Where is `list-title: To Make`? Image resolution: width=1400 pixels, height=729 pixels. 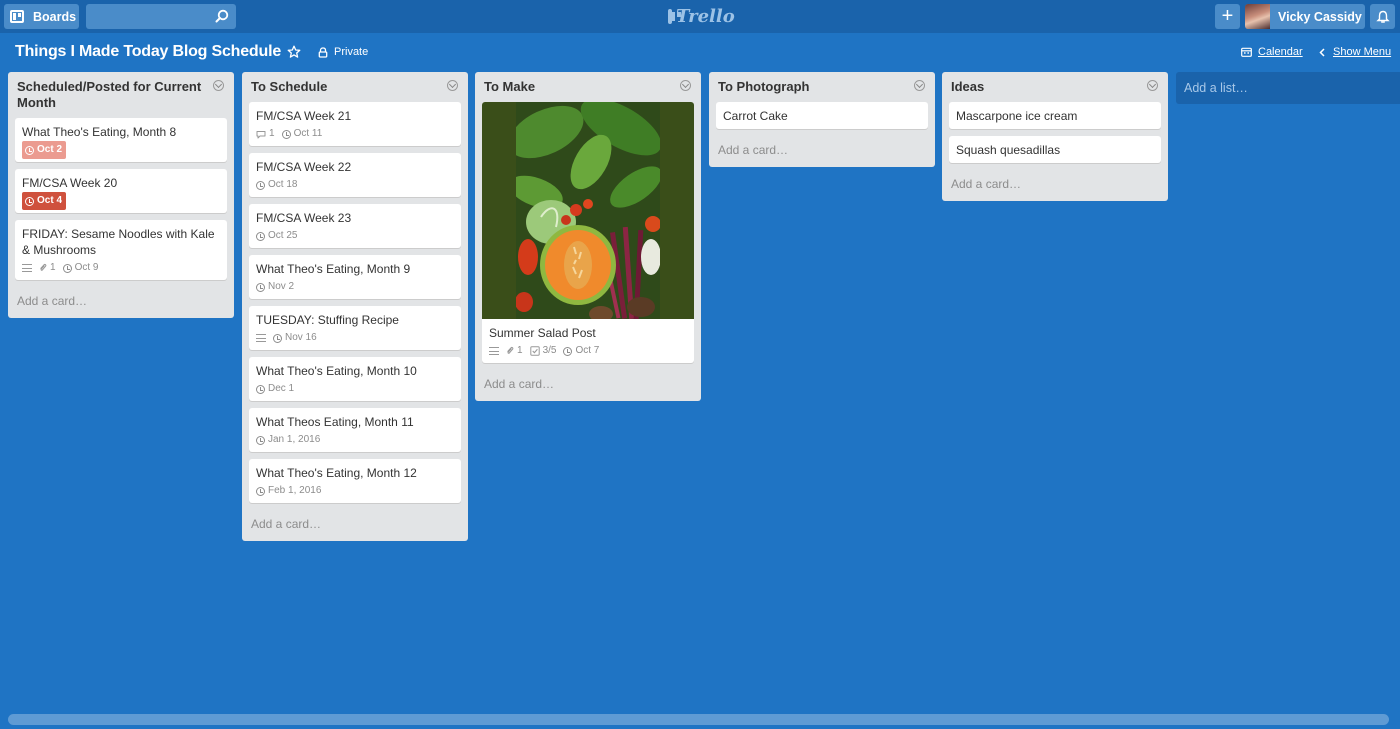
list-title: To Make is located at coordinates (588, 87).